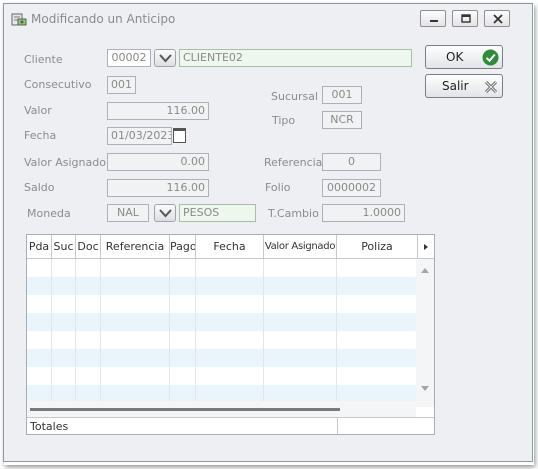  What do you see at coordinates (293, 213) in the screenshot?
I see `tcambio-label: T.Cambio` at bounding box center [293, 213].